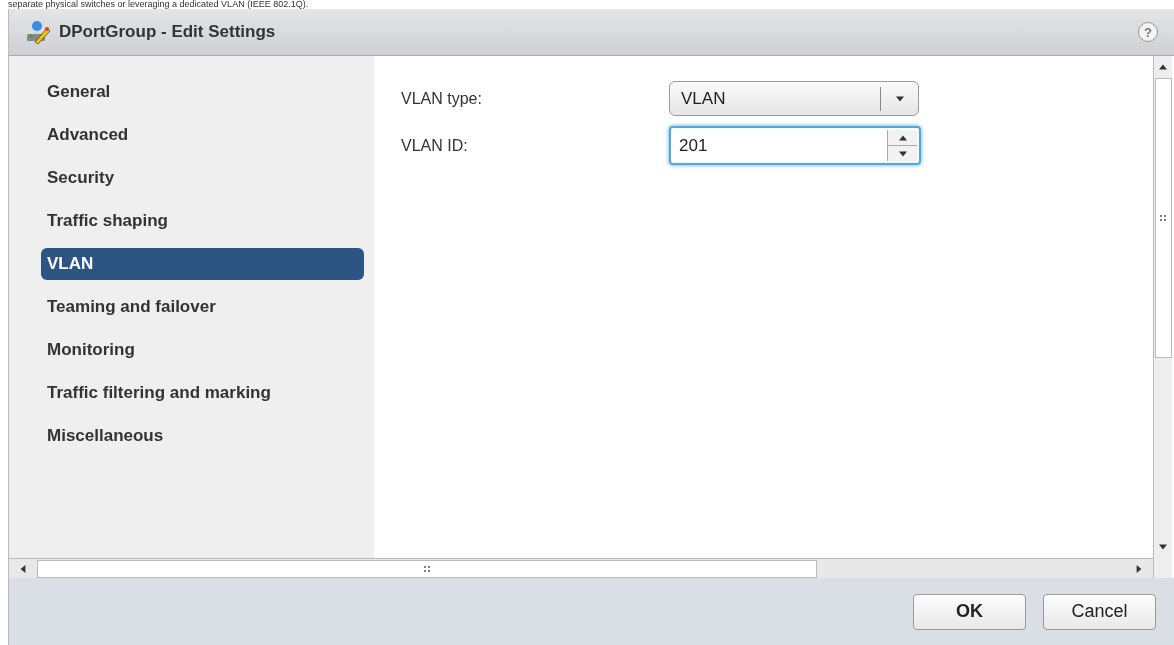  Describe the element at coordinates (202, 393) in the screenshot. I see `sidebar-item: Traffic filtering and marking` at that location.